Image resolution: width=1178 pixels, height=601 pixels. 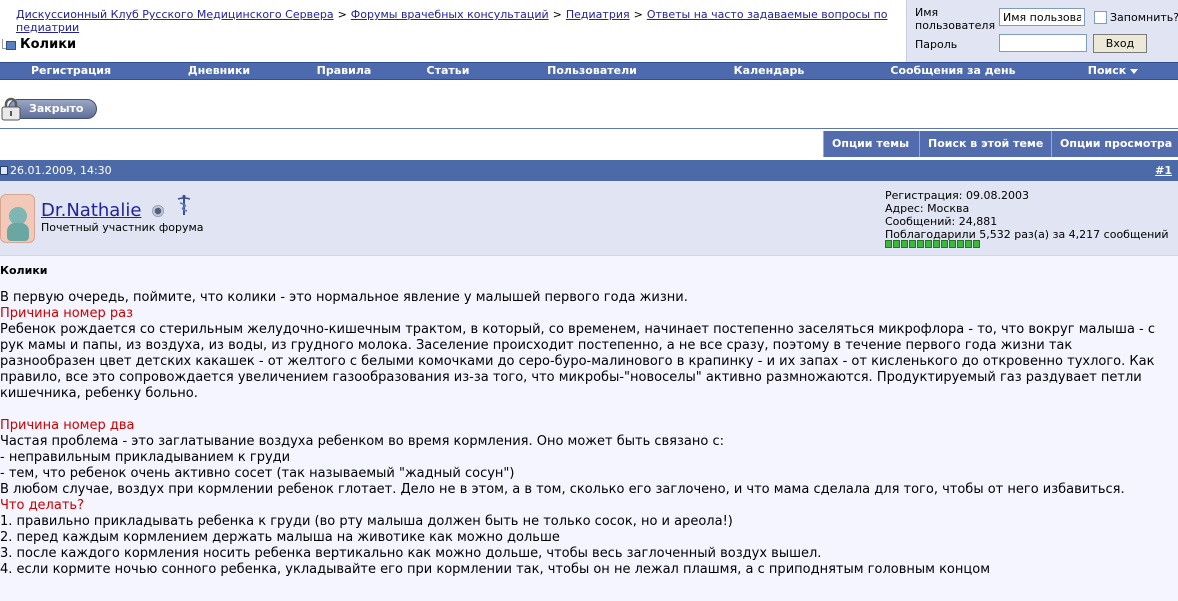 I want to click on breadcrumb-link-pediatrics: Педиатрия, so click(x=598, y=14).